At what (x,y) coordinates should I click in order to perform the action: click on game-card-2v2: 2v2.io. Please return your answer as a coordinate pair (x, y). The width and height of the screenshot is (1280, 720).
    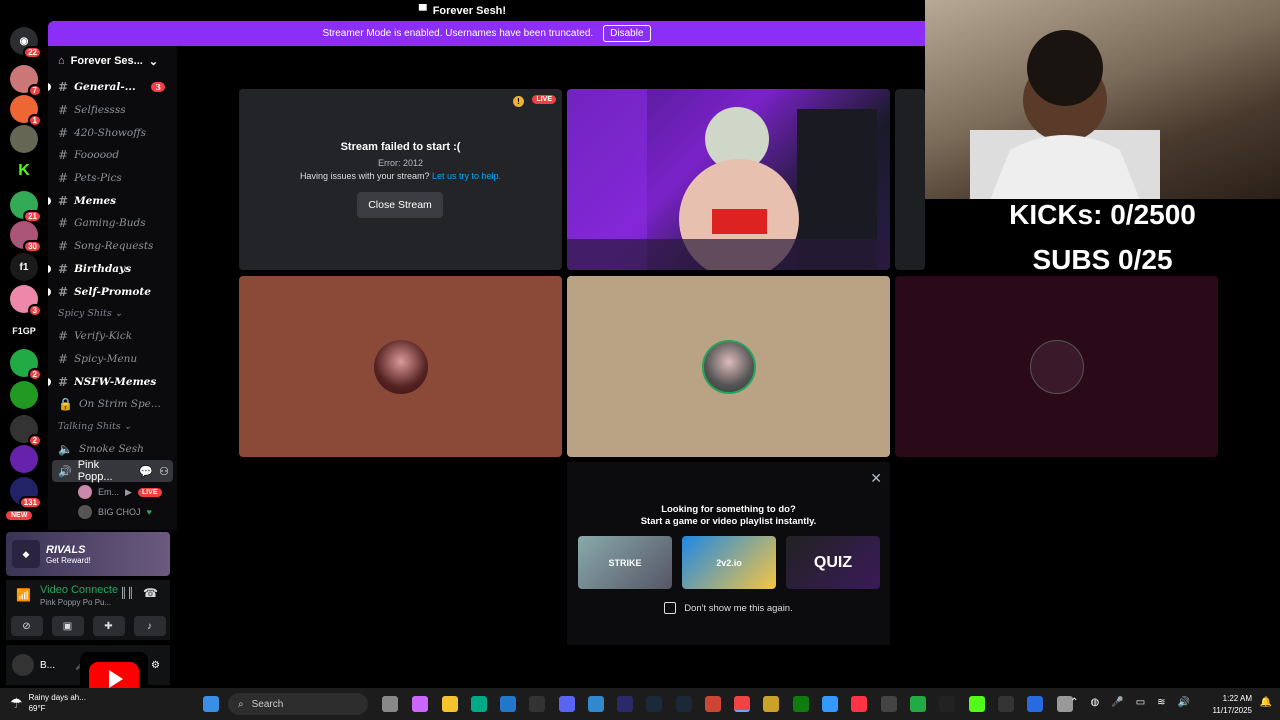
    Looking at the image, I should click on (729, 562).